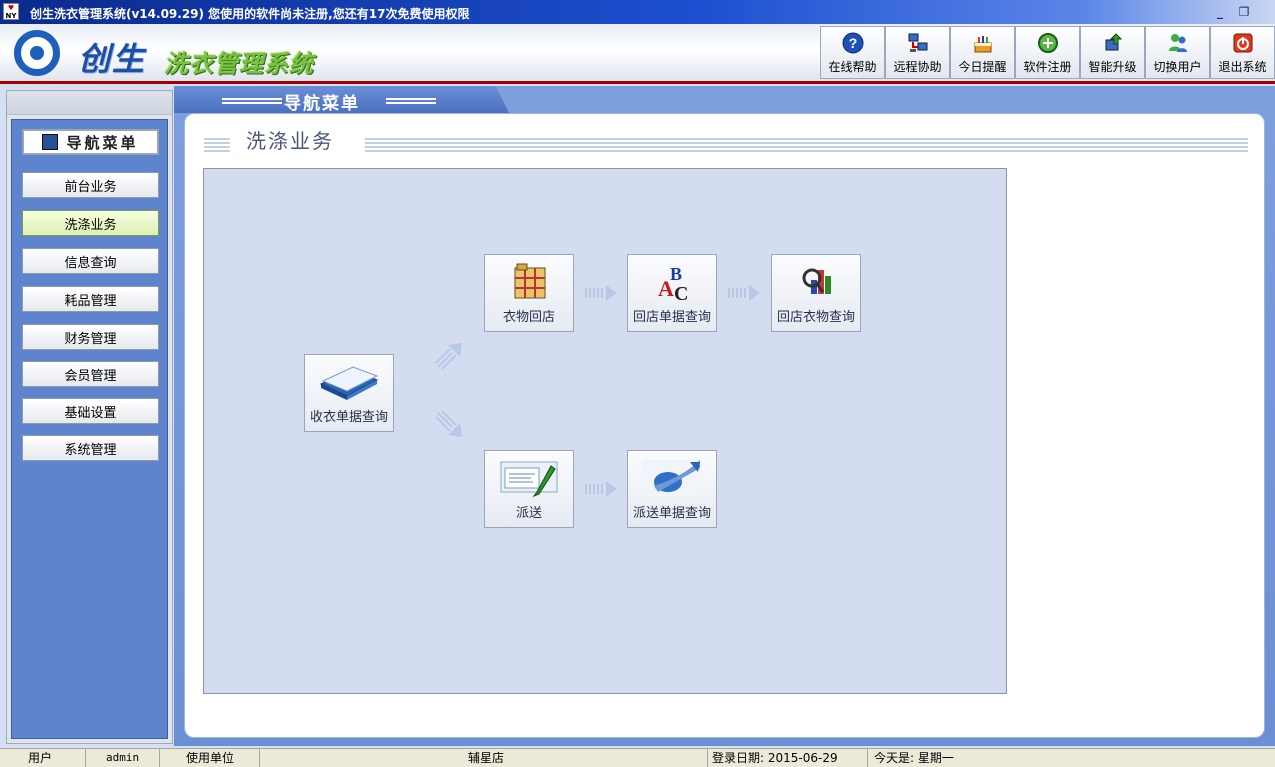  Describe the element at coordinates (90, 411) in the screenshot. I see `sidebar-item-basic-settings: 基础设置` at that location.